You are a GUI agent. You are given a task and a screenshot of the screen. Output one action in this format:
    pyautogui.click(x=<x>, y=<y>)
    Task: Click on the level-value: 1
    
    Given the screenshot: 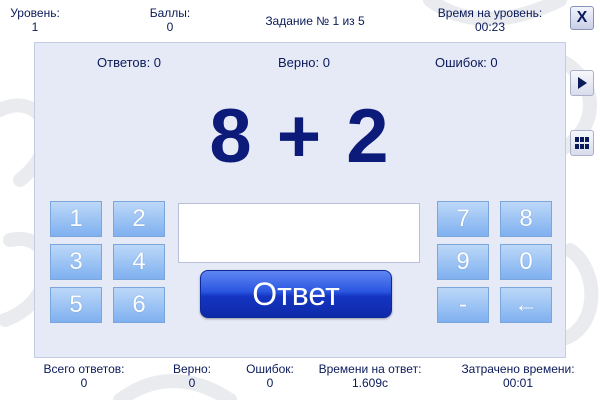 What is the action you would take?
    pyautogui.click(x=35, y=27)
    